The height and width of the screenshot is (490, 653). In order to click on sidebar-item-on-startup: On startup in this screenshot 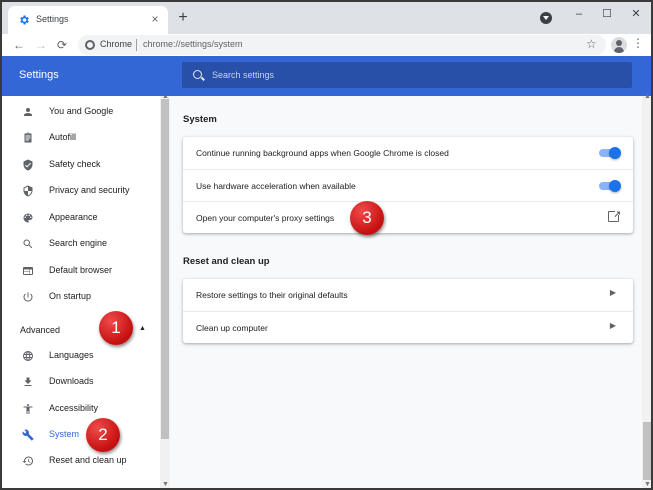, I will do `click(80, 297)`.